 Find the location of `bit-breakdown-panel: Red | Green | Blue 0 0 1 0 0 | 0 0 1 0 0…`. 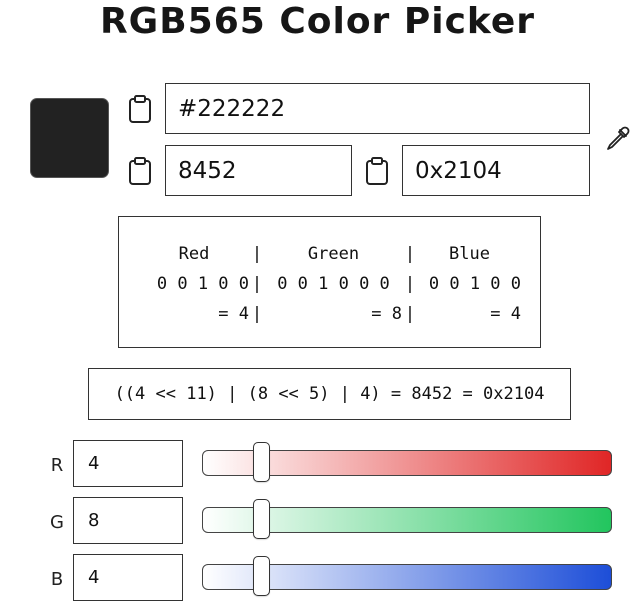

bit-breakdown-panel: Red | Green | Blue 0 0 1 0 0 | 0 0 1 0 0… is located at coordinates (329, 282).